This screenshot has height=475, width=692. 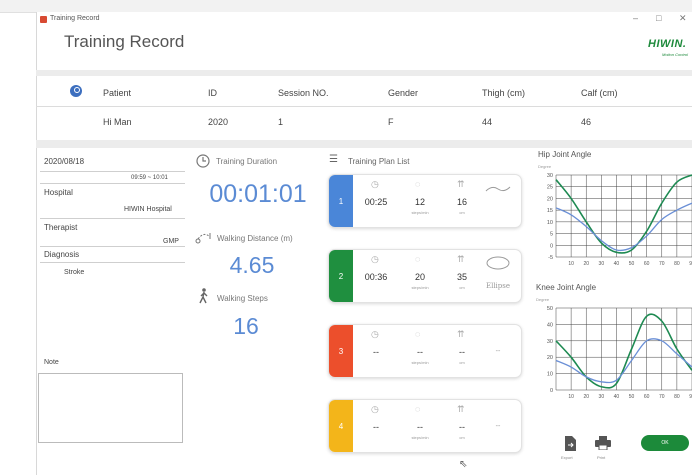 What do you see at coordinates (391, 122) in the screenshot?
I see `gender-value: F` at bounding box center [391, 122].